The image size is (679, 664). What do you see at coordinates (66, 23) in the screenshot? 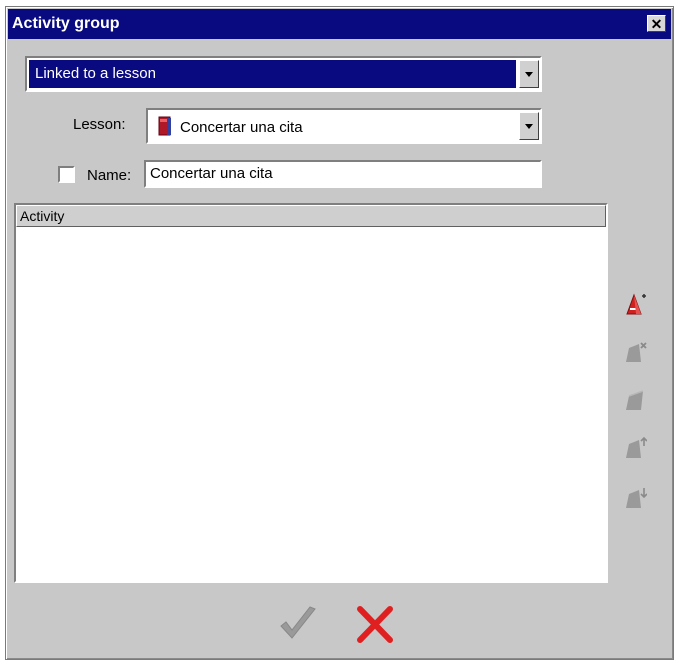
I see `dialog-title: Activity group` at bounding box center [66, 23].